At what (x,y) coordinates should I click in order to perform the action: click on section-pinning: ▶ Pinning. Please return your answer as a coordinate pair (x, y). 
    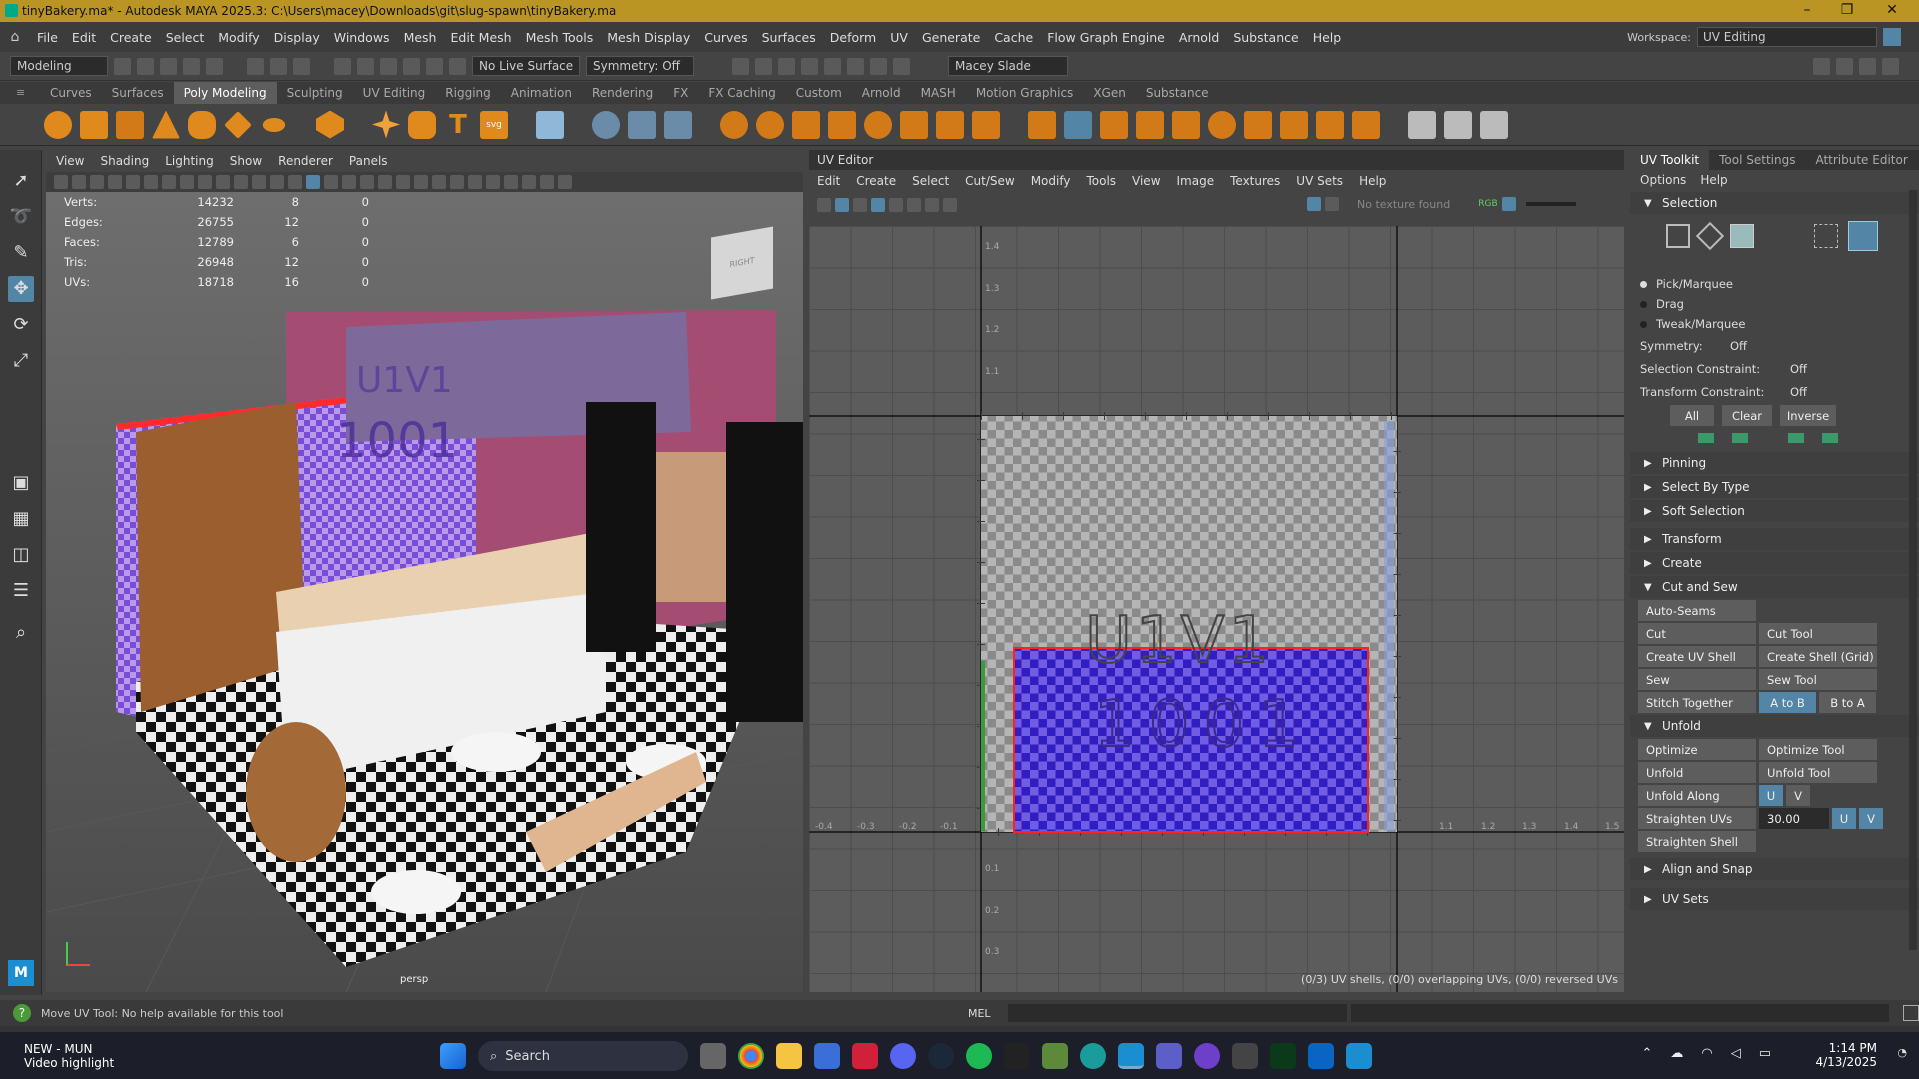
    Looking at the image, I should click on (1774, 463).